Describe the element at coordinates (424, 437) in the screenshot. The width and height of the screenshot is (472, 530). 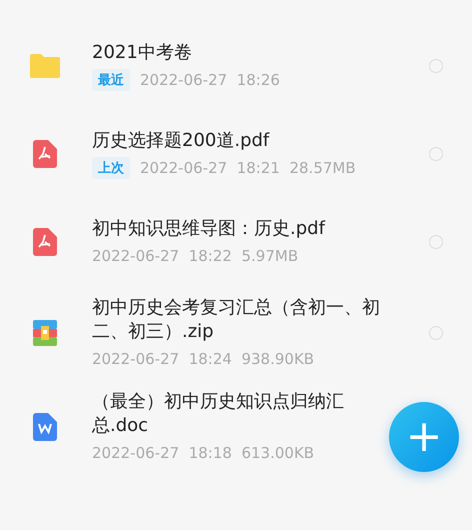
I see `add-button: +` at that location.